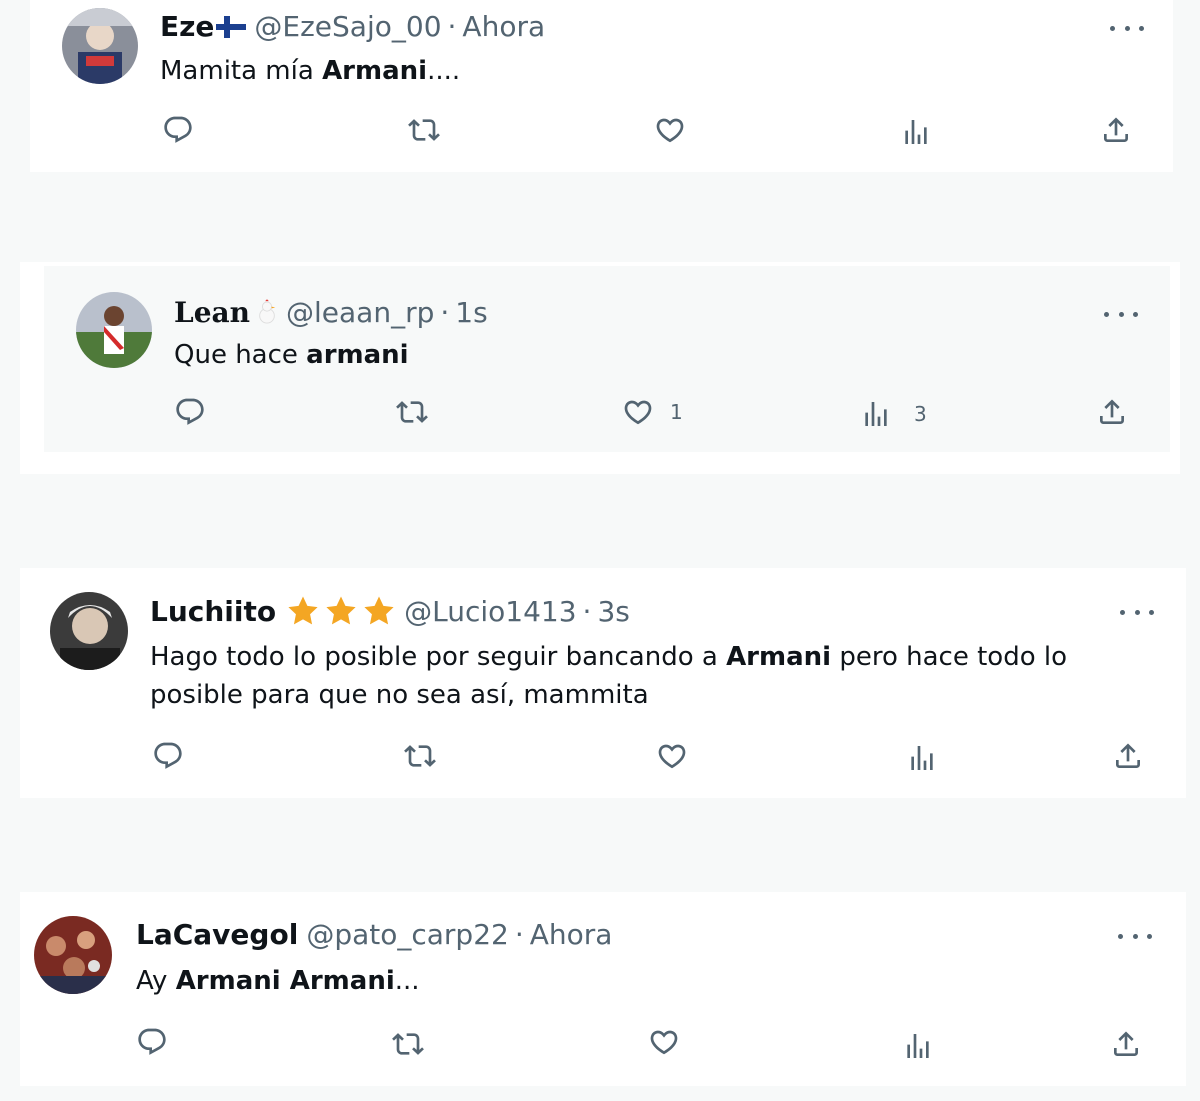 This screenshot has height=1101, width=1200. I want to click on timestamp: 1s, so click(471, 312).